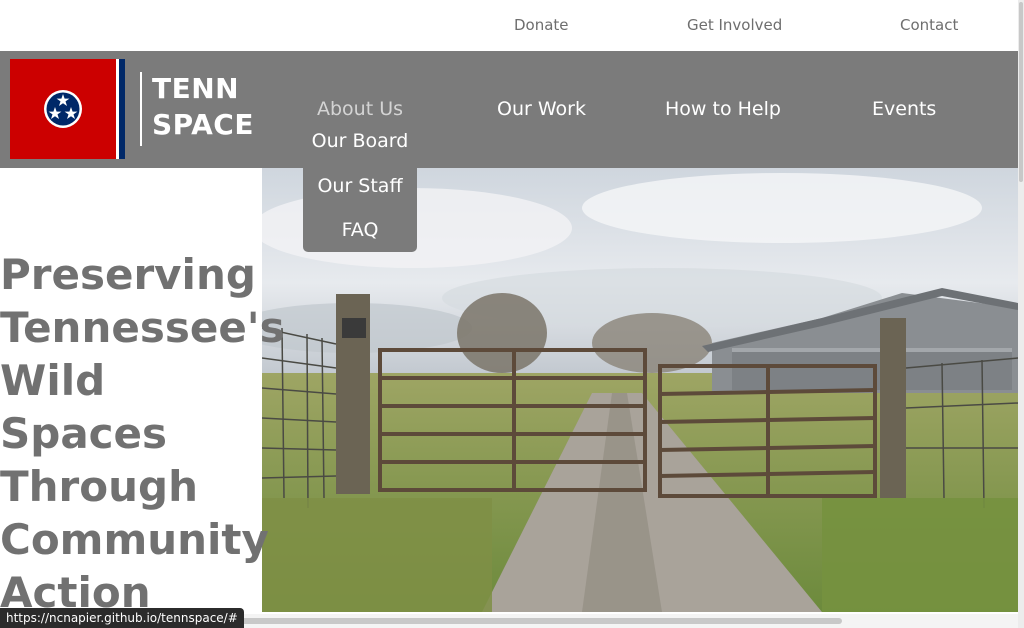  I want to click on tennessee-flag-icon, so click(67, 109).